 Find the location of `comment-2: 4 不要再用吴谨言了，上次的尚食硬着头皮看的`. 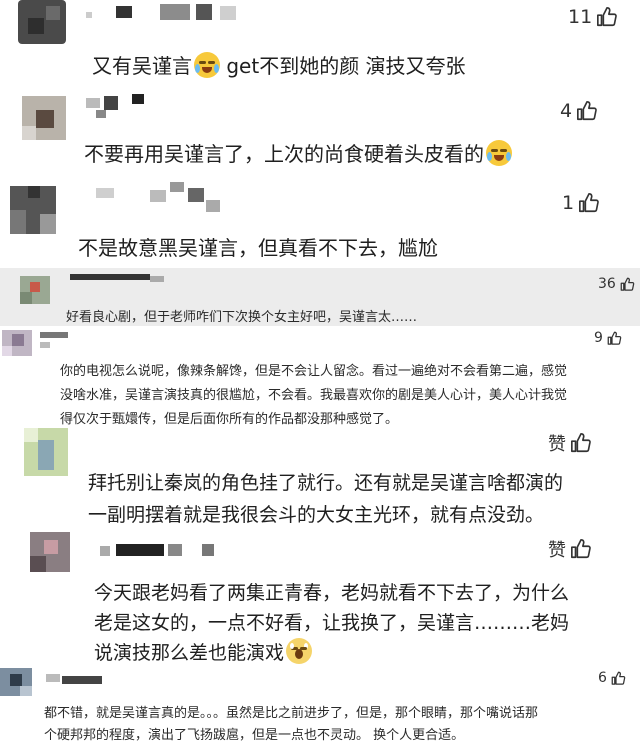

comment-2: 4 不要再用吴谨言了，上次的尚食硬着头皮看的 is located at coordinates (320, 134).